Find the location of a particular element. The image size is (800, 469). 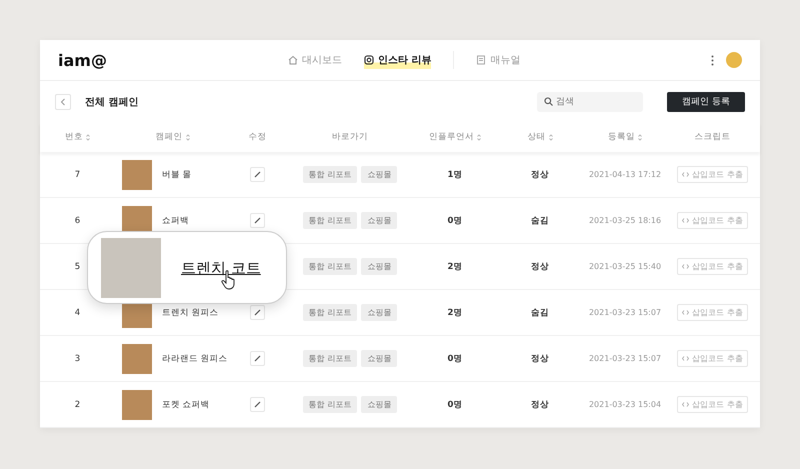

more-menu-icon is located at coordinates (712, 60).